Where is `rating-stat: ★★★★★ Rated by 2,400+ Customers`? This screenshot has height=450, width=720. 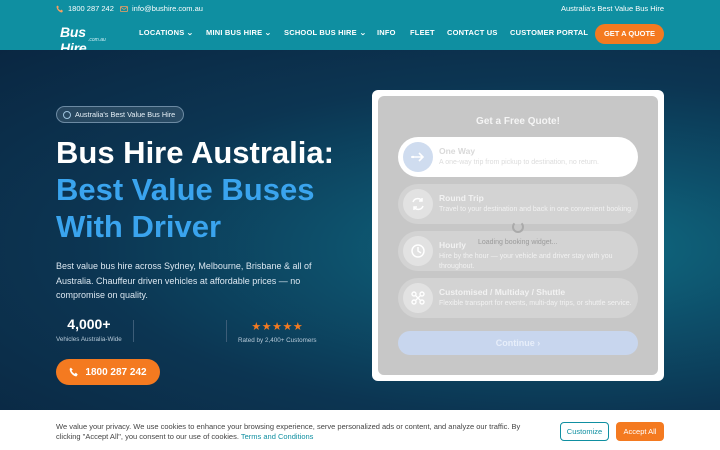 rating-stat: ★★★★★ Rated by 2,400+ Customers is located at coordinates (277, 332).